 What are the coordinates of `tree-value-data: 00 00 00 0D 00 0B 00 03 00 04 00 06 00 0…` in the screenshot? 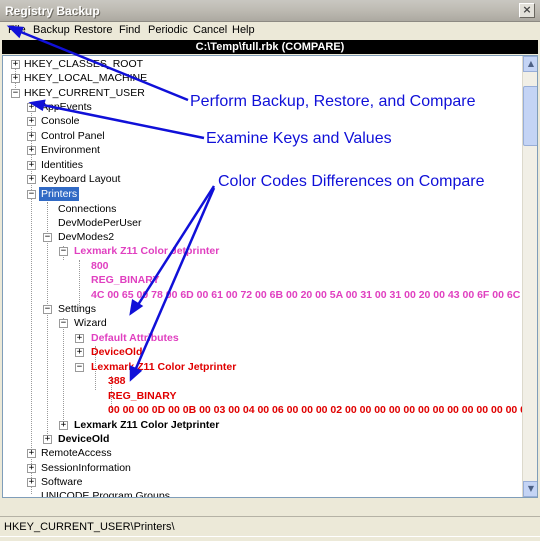 It's located at (322, 410).